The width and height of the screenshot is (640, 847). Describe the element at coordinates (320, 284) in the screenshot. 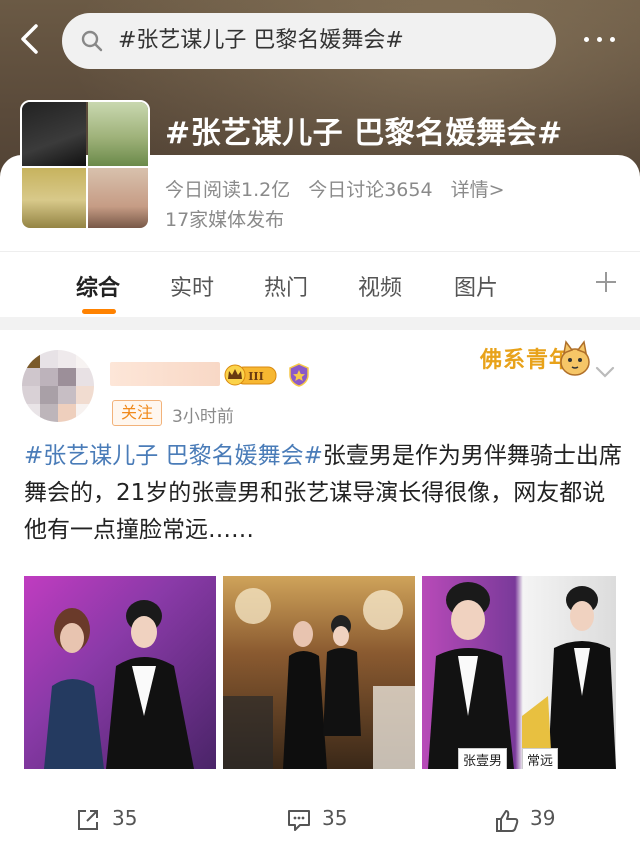

I see `tab-bar: 综合 实时 热门 视频 图片` at that location.